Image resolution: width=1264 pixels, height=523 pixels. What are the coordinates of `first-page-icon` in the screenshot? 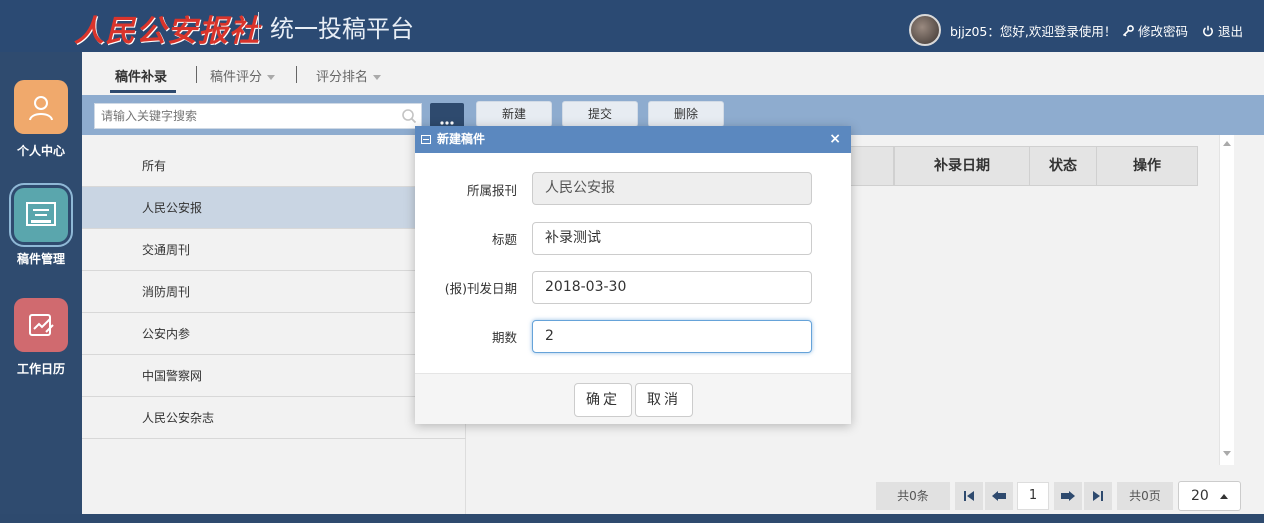 It's located at (969, 496).